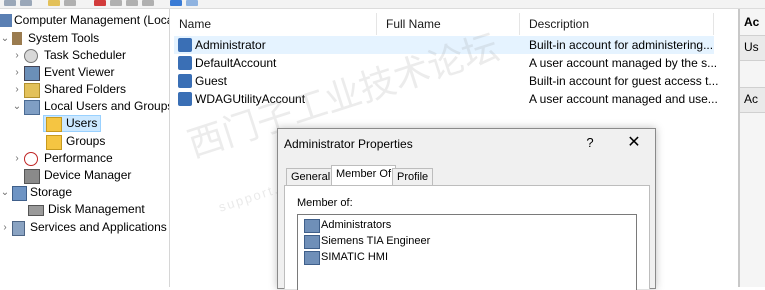 This screenshot has height=290, width=765. What do you see at coordinates (176, 3) in the screenshot?
I see `help-icon` at bounding box center [176, 3].